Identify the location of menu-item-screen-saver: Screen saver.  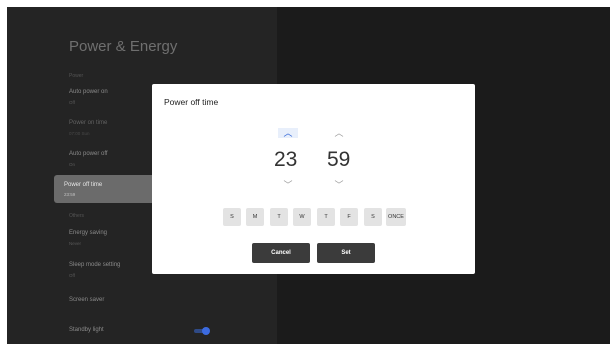
(86, 300).